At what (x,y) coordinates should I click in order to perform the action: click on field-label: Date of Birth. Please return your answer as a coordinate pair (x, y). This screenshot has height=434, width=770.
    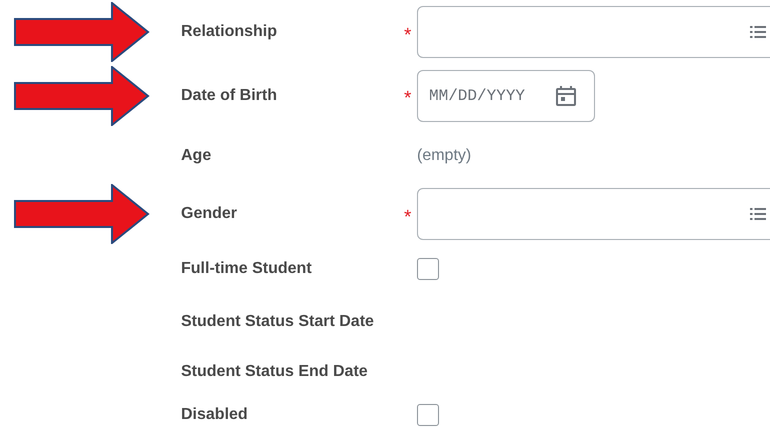
    Looking at the image, I should click on (229, 95).